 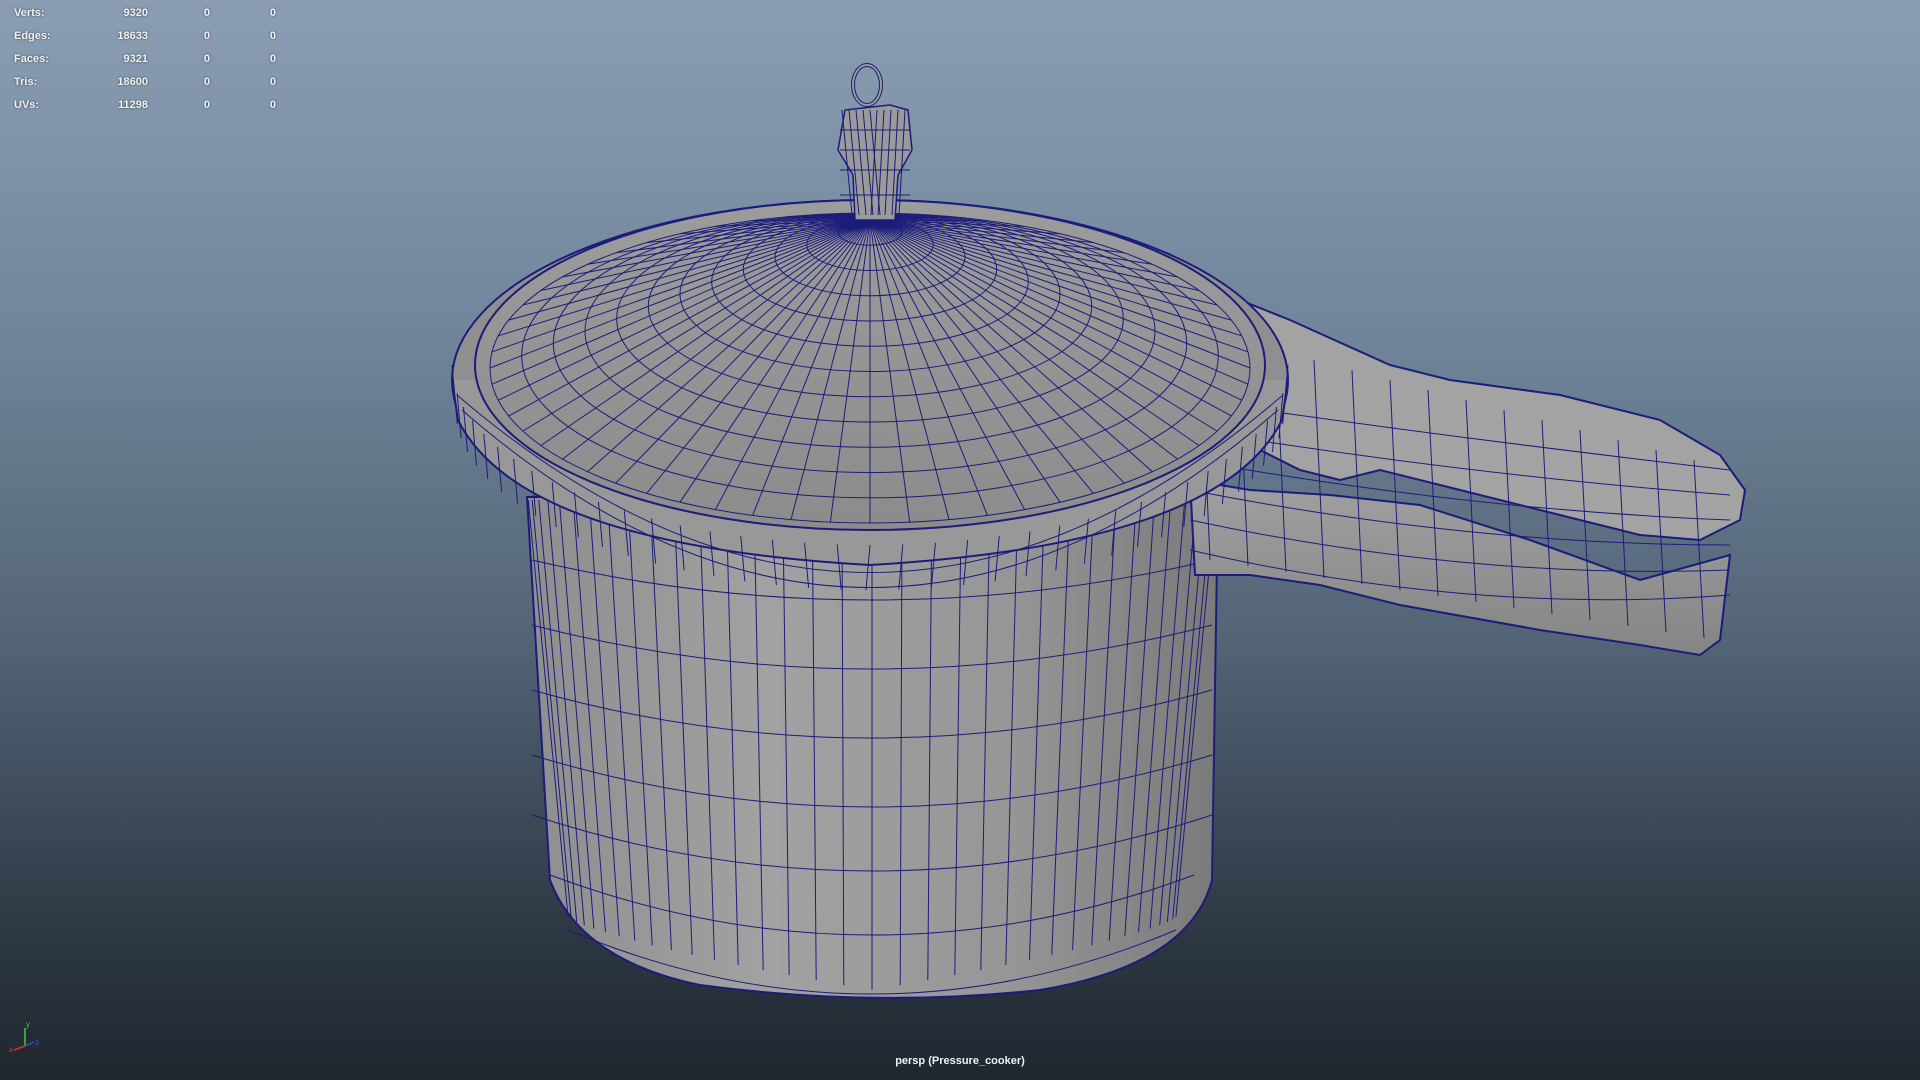 I want to click on axis-y-label: y, so click(x=28, y=1024).